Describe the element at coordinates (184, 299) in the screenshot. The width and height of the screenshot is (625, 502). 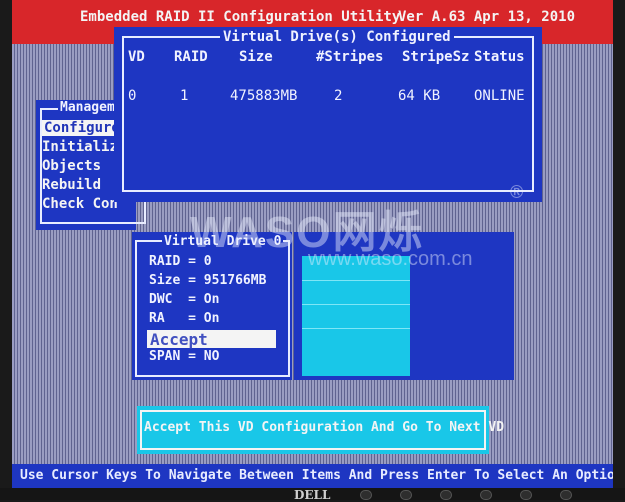
I see `vd0-dwc-setting: DWC = On` at that location.